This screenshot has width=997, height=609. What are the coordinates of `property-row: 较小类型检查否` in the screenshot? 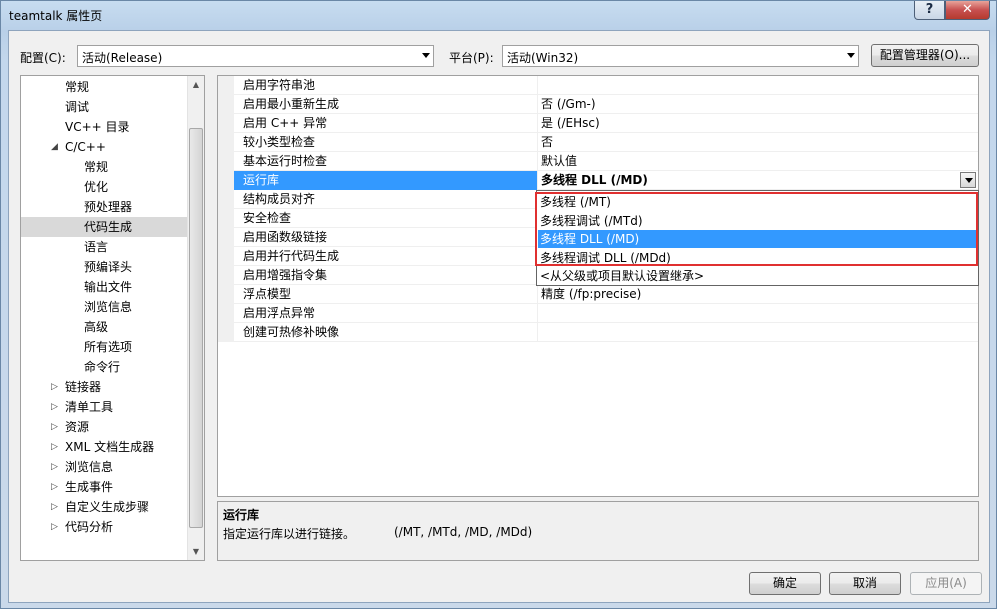 It's located at (598, 142).